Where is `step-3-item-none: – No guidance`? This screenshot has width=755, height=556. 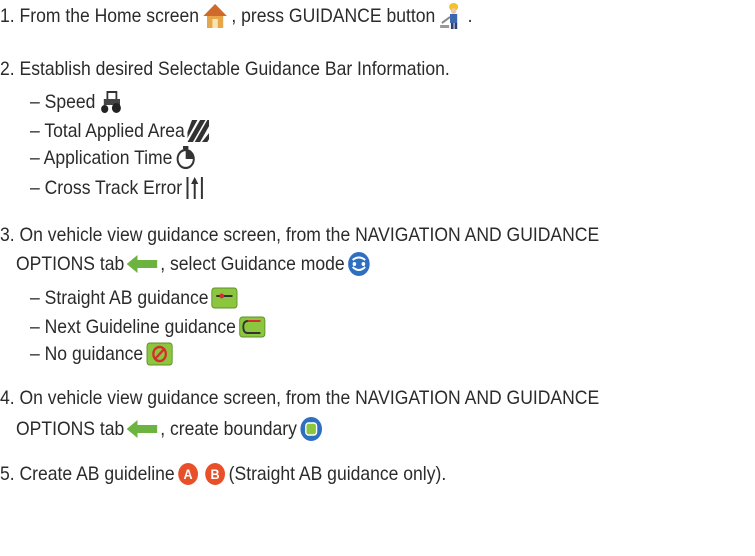
step-3-item-none: – No guidance is located at coordinates (103, 354).